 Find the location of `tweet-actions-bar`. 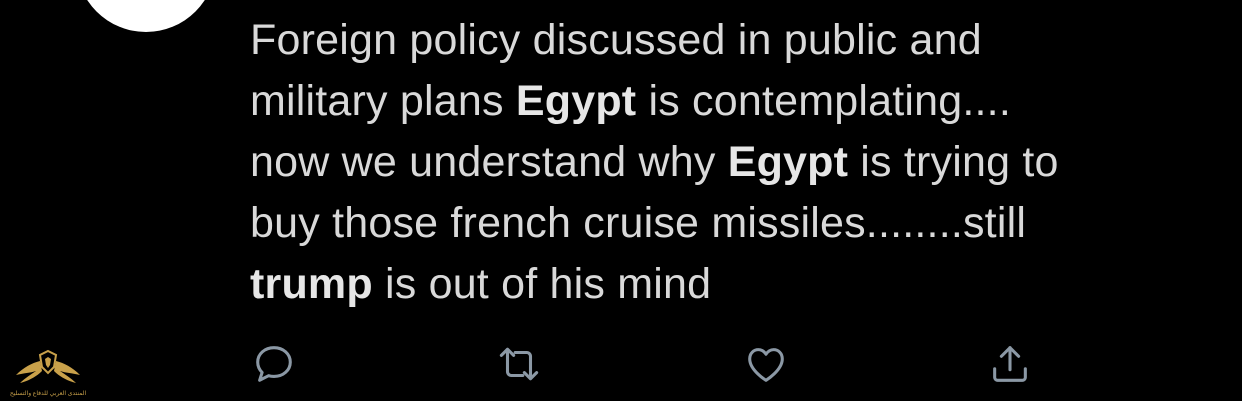

tweet-actions-bar is located at coordinates (650, 365).